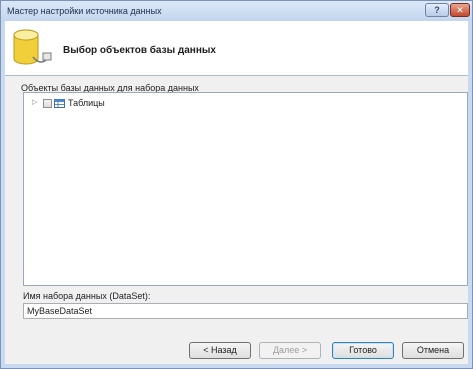  Describe the element at coordinates (59, 103) in the screenshot. I see `tables-icon` at that location.